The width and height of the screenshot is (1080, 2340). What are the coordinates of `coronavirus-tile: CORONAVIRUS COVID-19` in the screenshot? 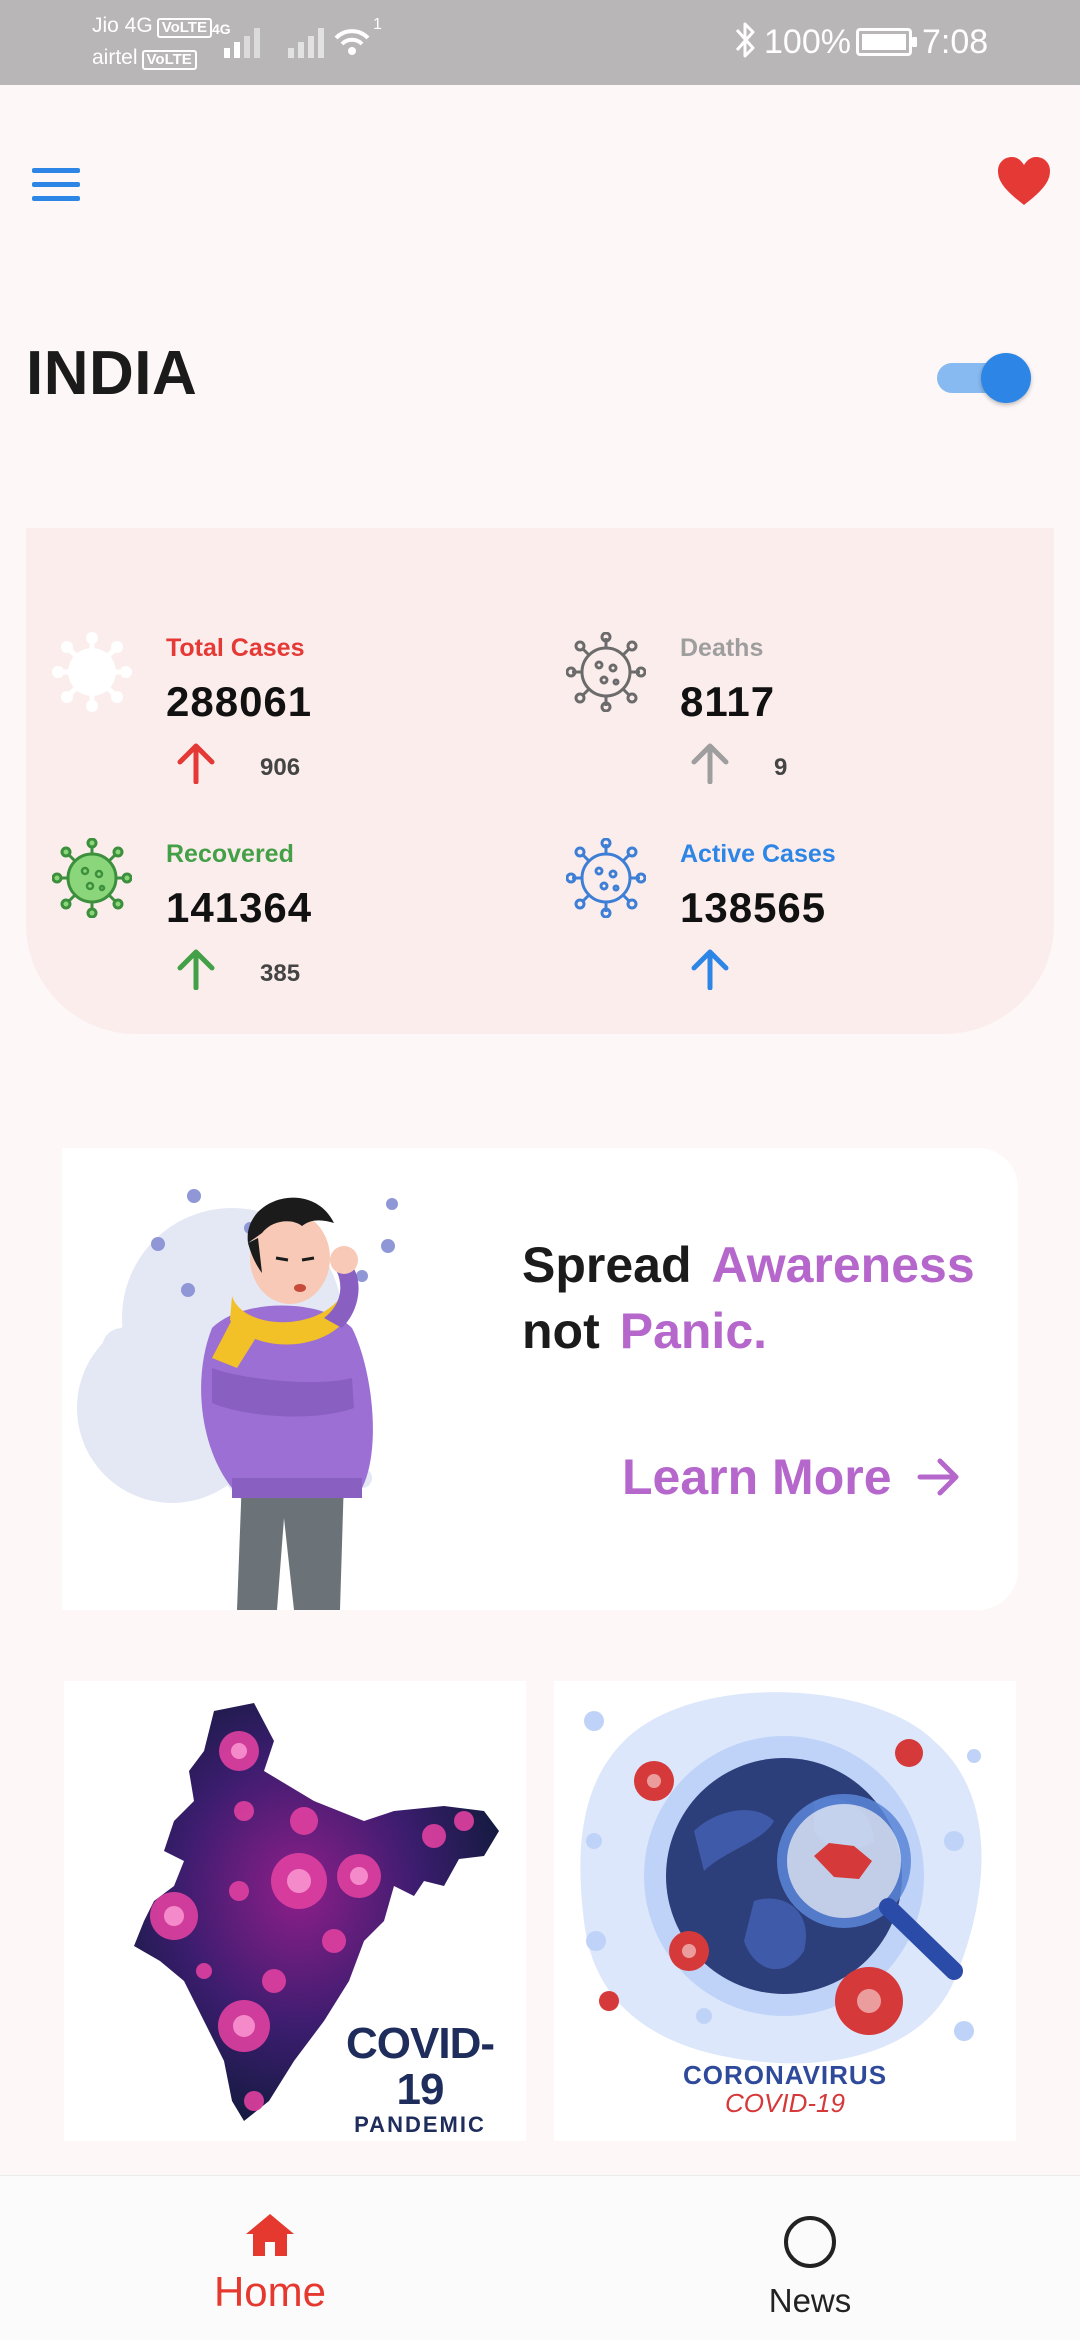 It's located at (785, 1911).